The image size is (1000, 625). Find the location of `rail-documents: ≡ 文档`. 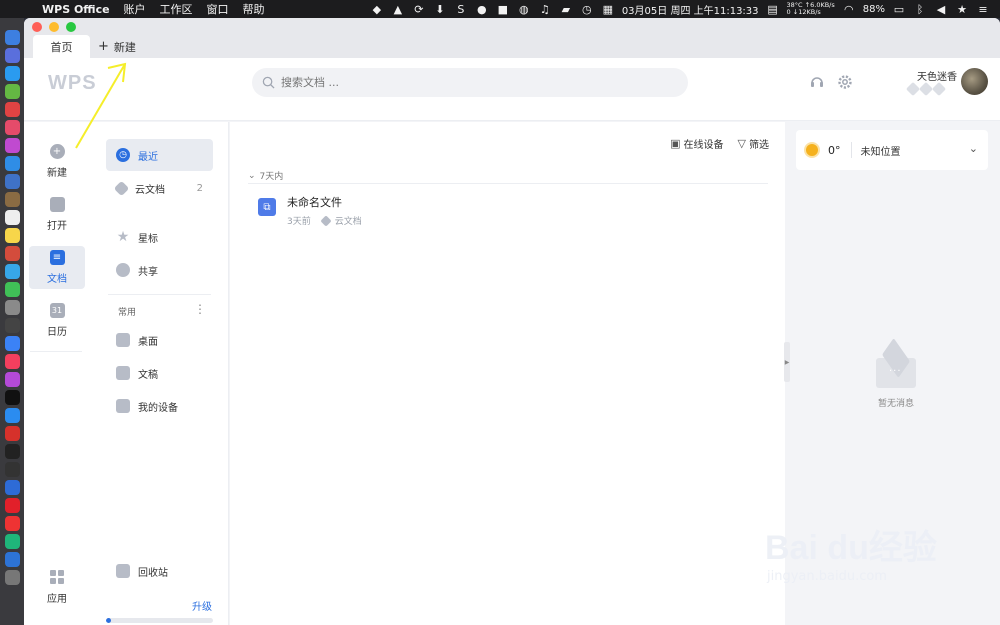

rail-documents: ≡ 文档 is located at coordinates (57, 267).